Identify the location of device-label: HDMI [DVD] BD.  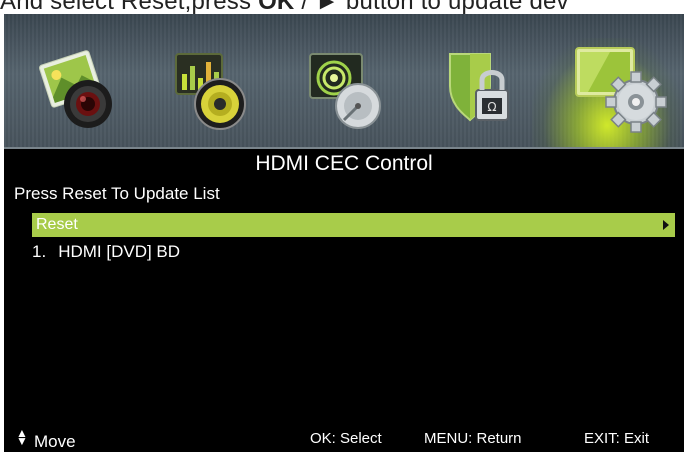
(119, 251).